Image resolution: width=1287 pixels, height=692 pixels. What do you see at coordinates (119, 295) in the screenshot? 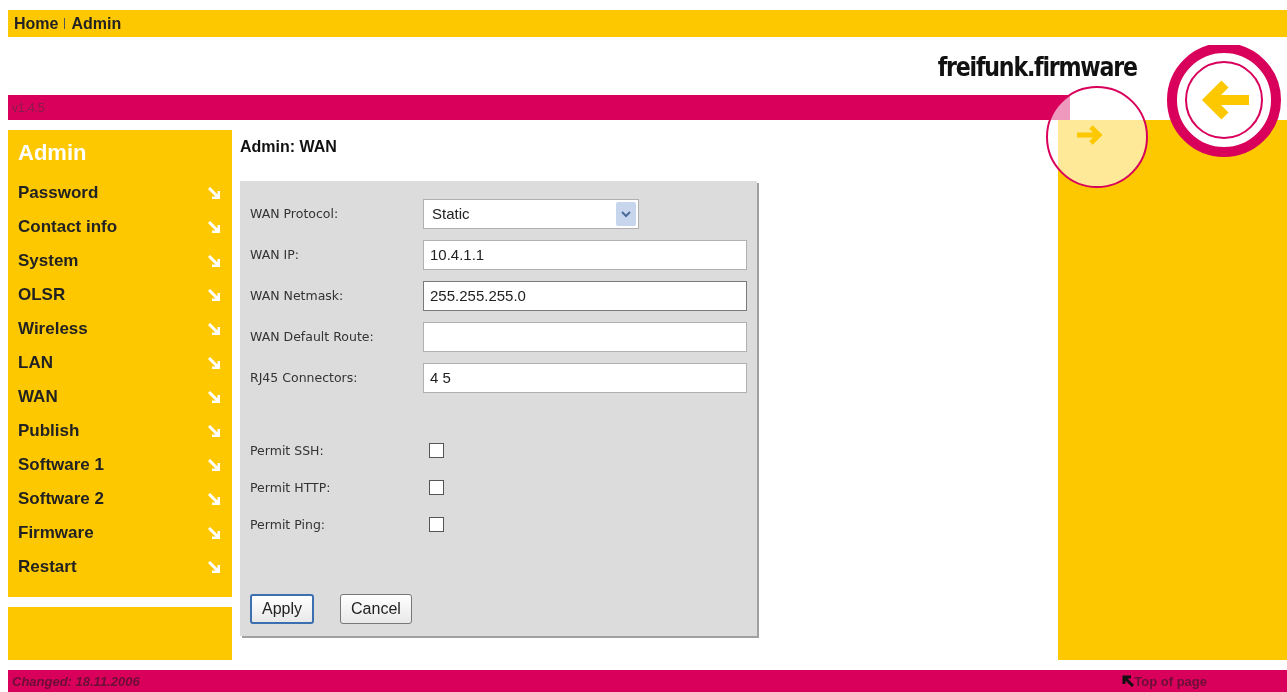
I see `sidebar-item: OLSR` at bounding box center [119, 295].